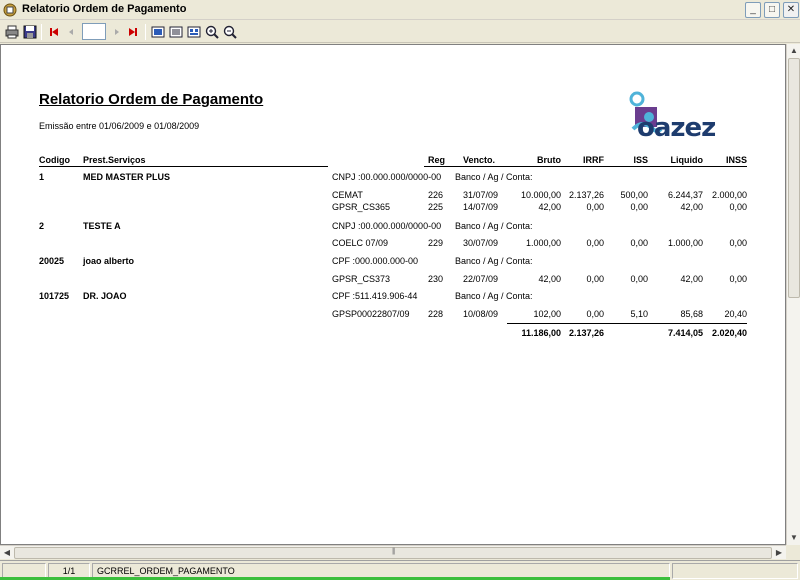  Describe the element at coordinates (481, 314) in the screenshot. I see `item-vencto: 10/08/09` at that location.